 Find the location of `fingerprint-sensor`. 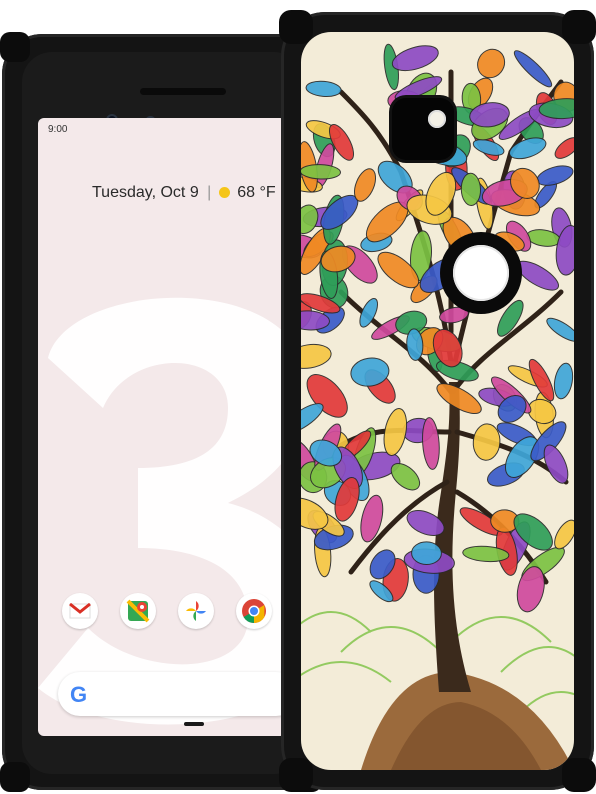

fingerprint-sensor is located at coordinates (481, 273).